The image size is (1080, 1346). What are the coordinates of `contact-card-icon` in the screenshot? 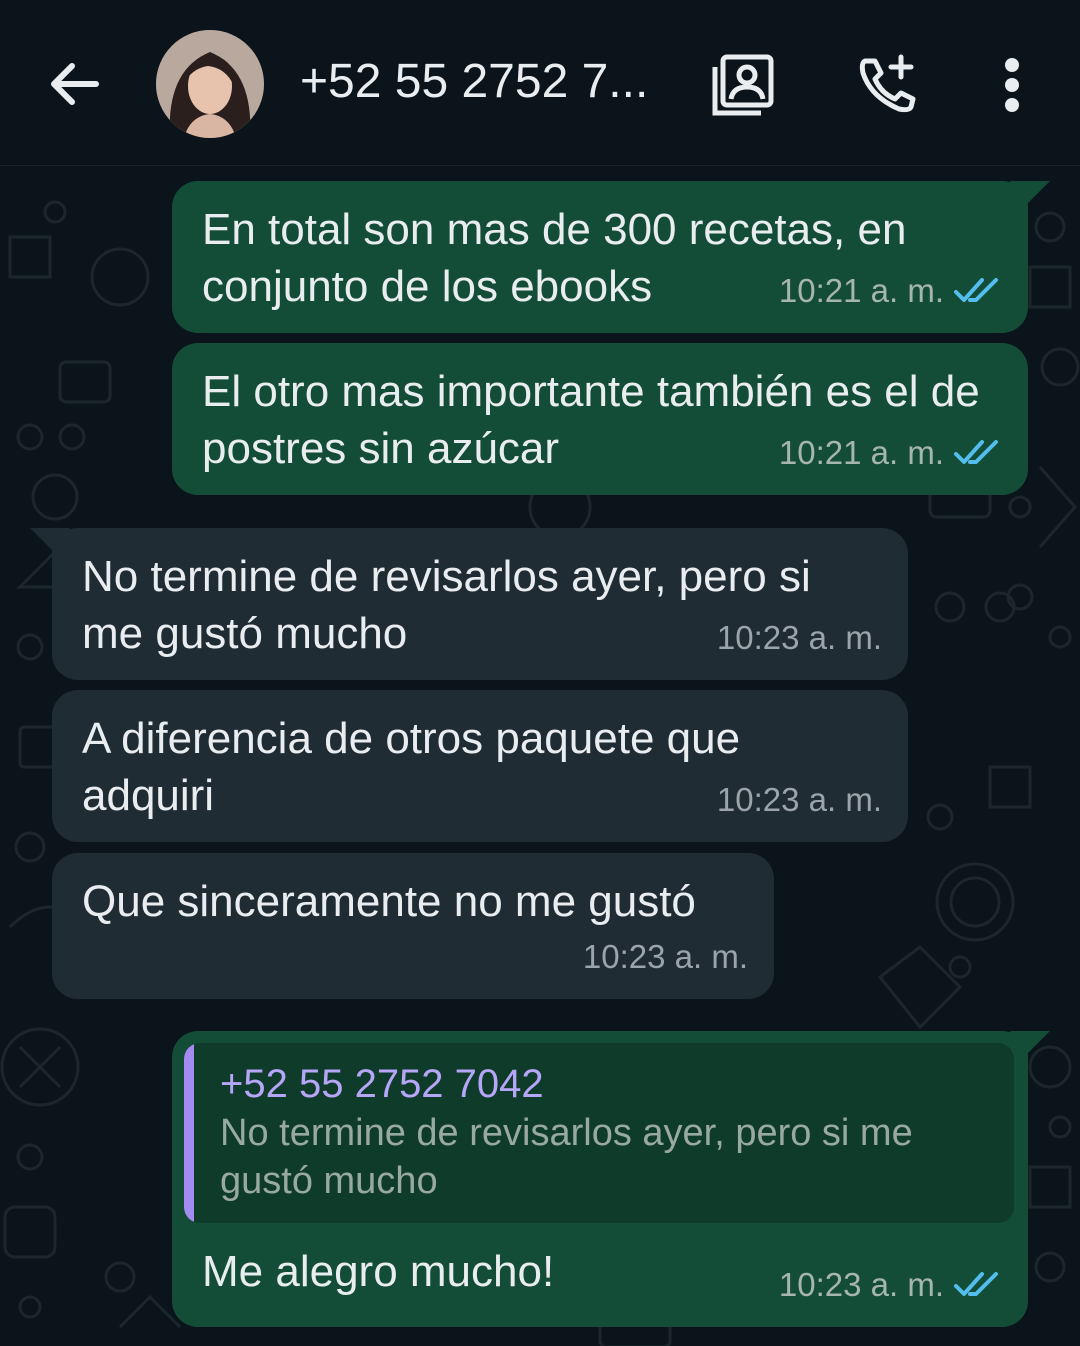 It's located at (743, 85).